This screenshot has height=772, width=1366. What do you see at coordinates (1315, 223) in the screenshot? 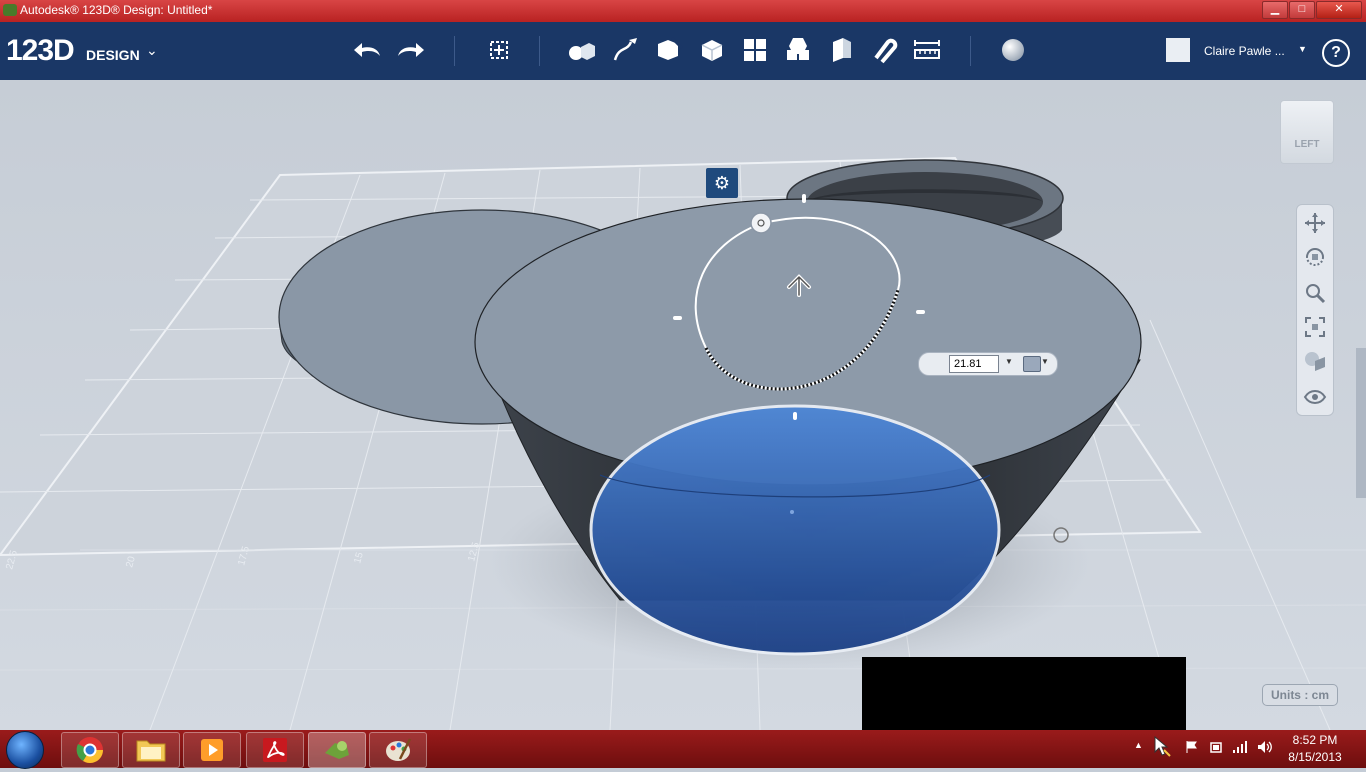
I see `pan-icon` at bounding box center [1315, 223].